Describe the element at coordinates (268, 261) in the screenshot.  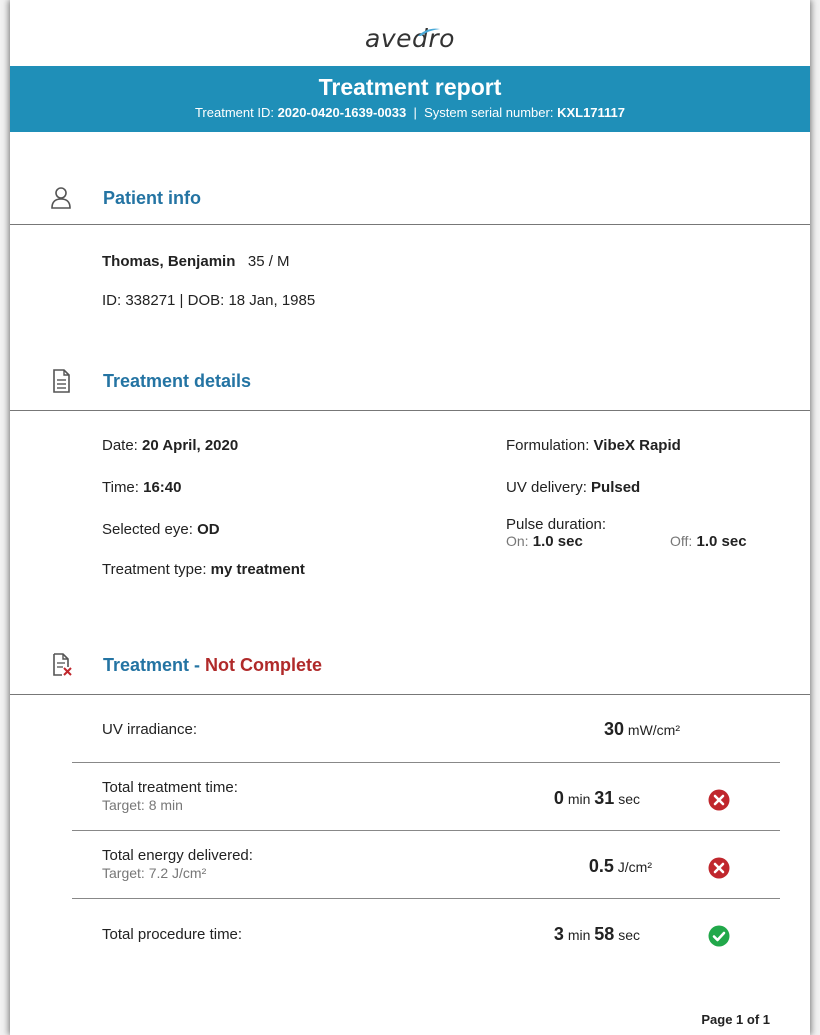
I see `patient-age-sex: 35 / M` at that location.